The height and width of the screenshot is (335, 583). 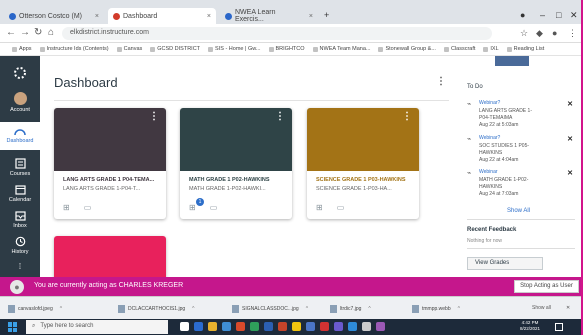 I want to click on download-item: canvaslofd.jpeg ^, so click(x=35, y=309).